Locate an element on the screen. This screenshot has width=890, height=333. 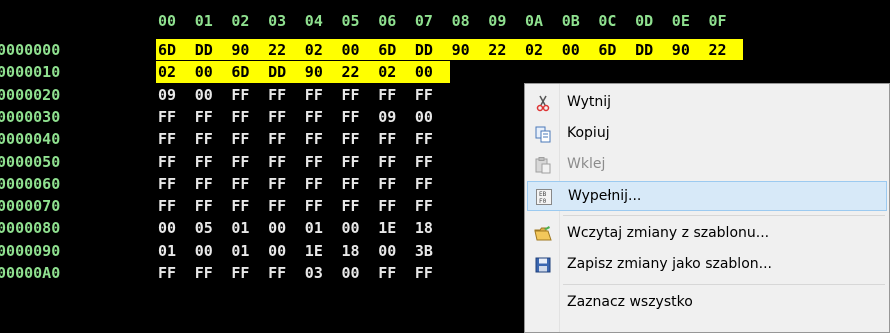
hex-byte-cell: 54 is located at coordinates (461, 72).